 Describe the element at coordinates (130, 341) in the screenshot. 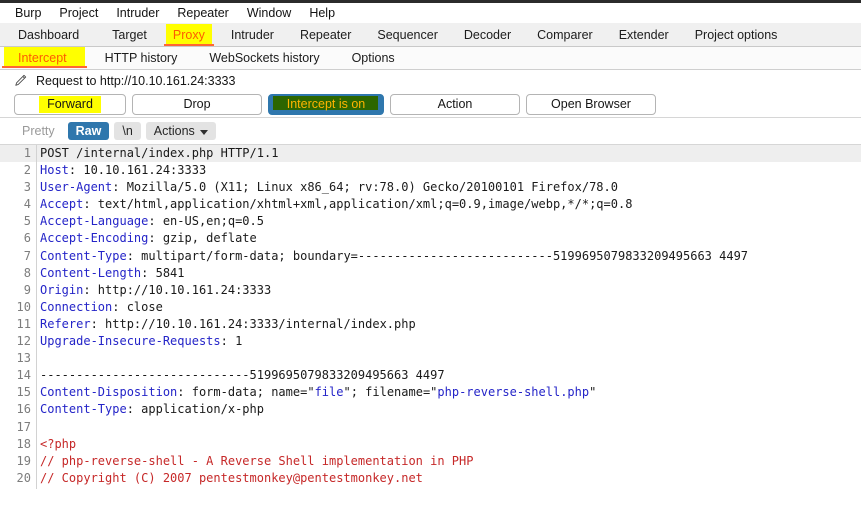

I see `line-segment: Upgrade-Insecure-Requests` at that location.